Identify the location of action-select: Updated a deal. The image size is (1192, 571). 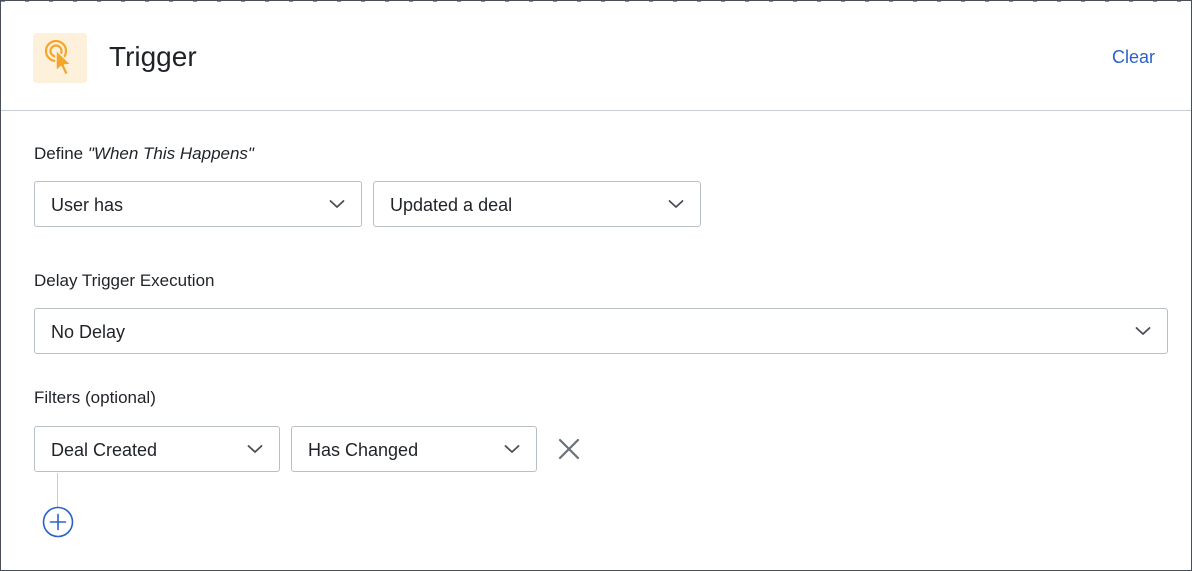
(537, 204).